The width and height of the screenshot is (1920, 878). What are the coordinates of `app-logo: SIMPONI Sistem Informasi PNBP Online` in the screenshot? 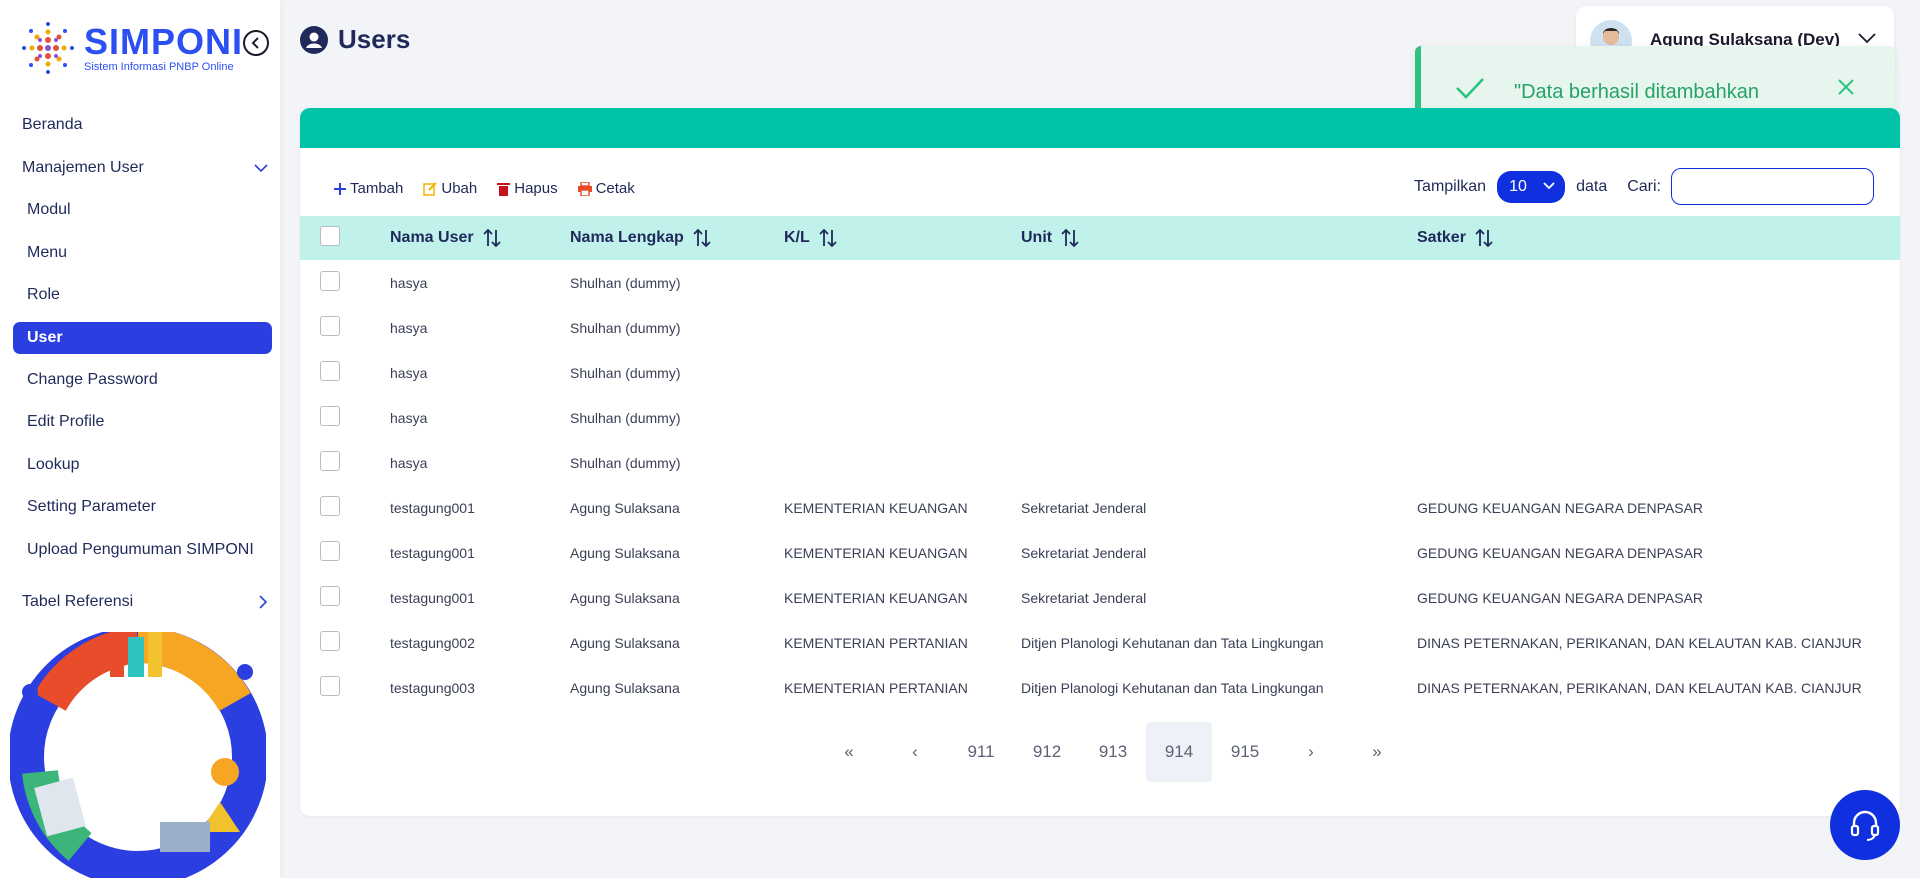 It's located at (130, 48).